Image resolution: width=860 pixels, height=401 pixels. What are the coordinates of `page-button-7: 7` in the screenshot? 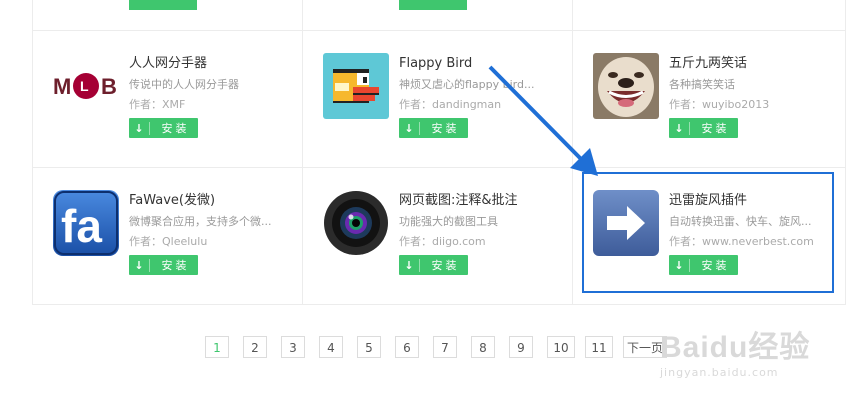 It's located at (445, 347).